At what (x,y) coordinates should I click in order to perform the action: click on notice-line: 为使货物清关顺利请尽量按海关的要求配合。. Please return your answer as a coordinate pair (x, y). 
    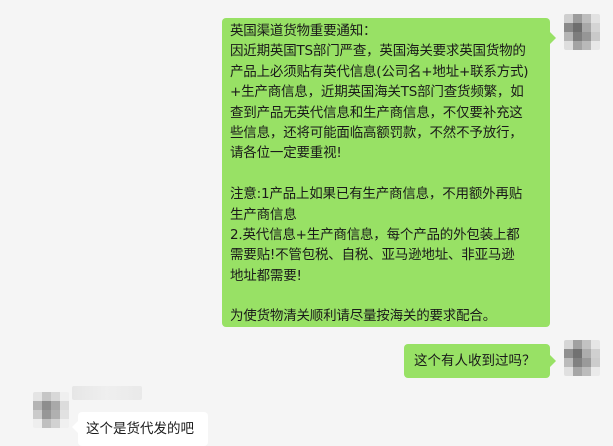
    Looking at the image, I should click on (363, 316).